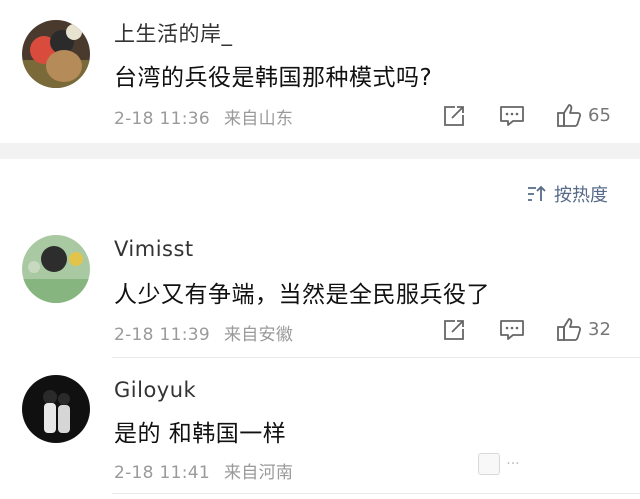  What do you see at coordinates (258, 119) in the screenshot?
I see `location: 来自山东` at bounding box center [258, 119].